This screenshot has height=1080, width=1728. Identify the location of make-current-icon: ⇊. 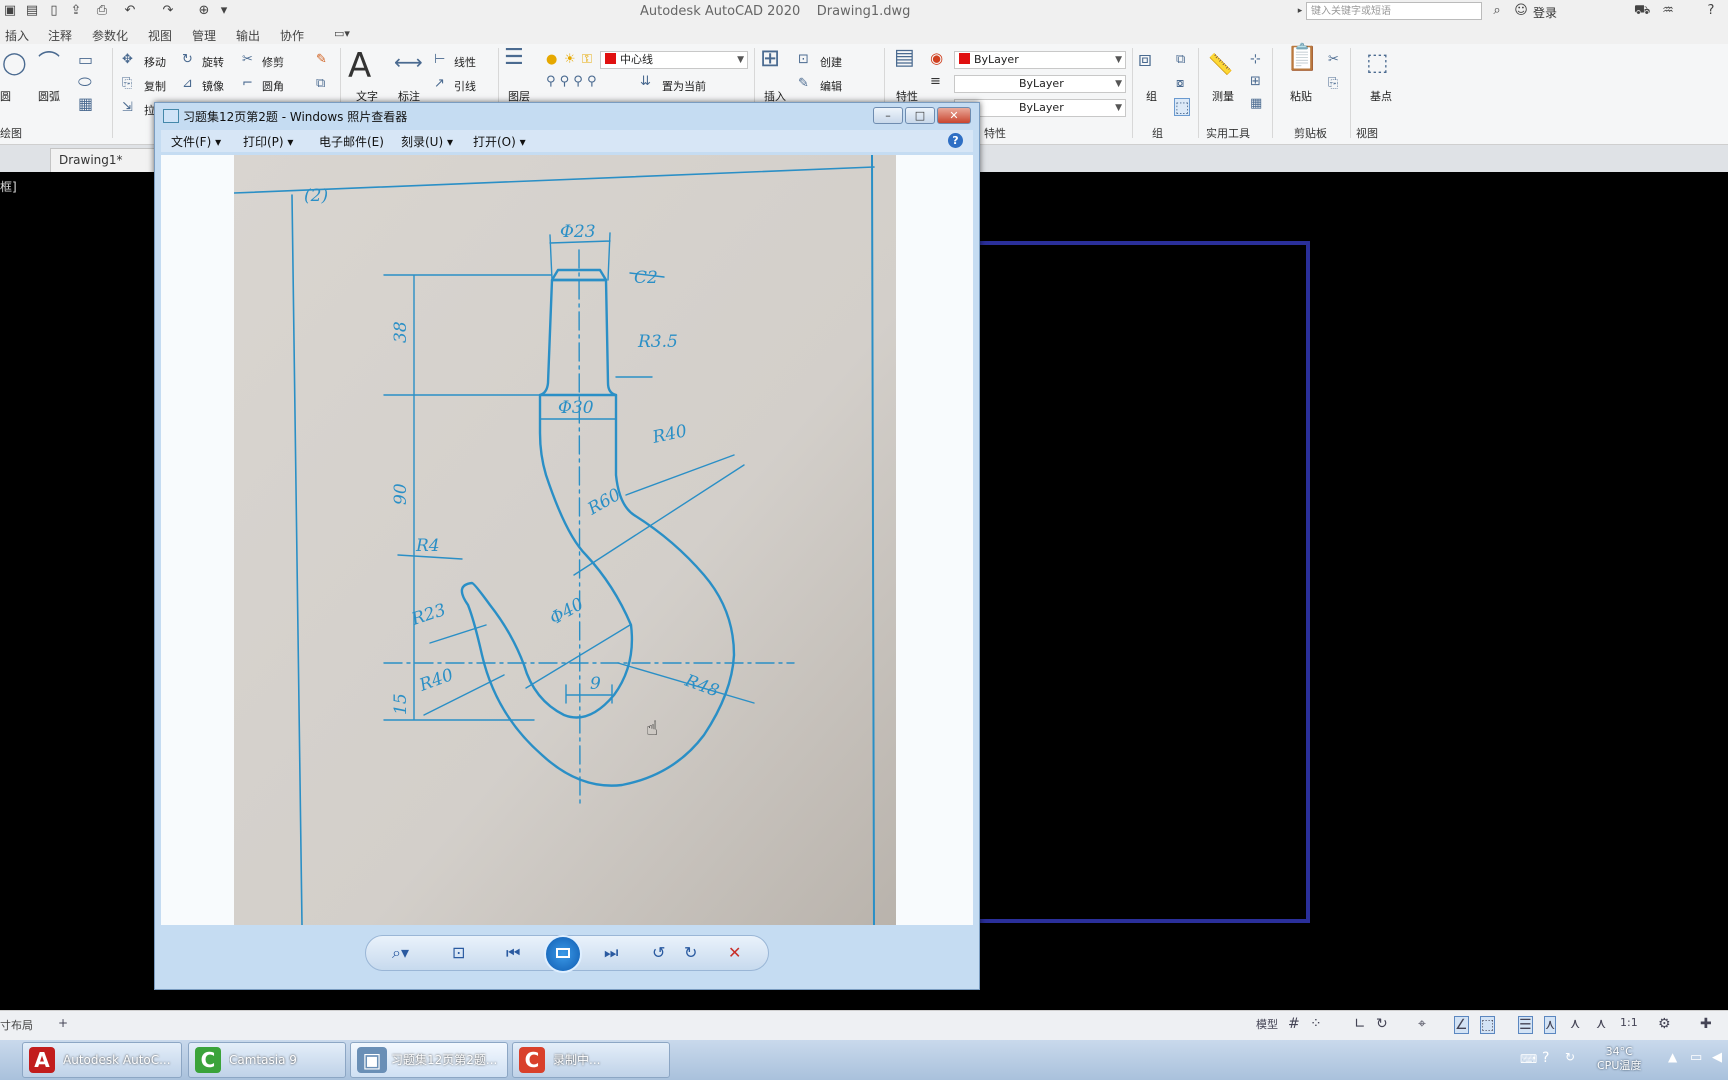
(645, 82).